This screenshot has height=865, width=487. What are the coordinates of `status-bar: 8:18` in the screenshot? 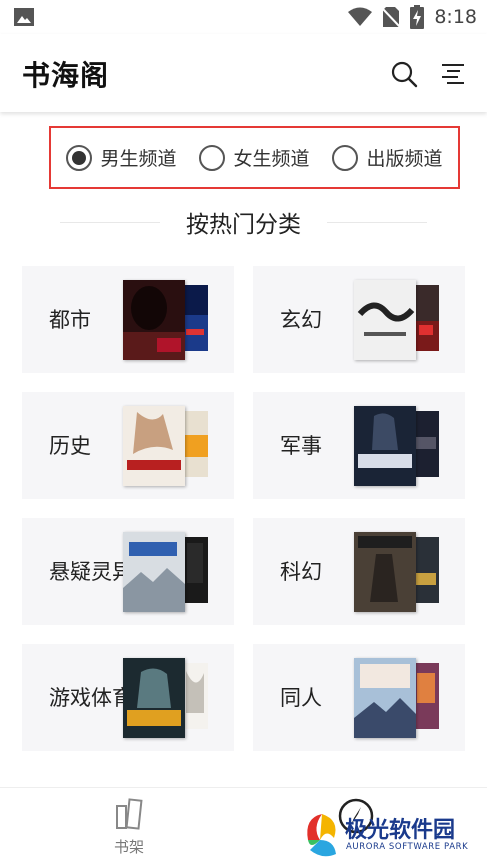 It's located at (243, 17).